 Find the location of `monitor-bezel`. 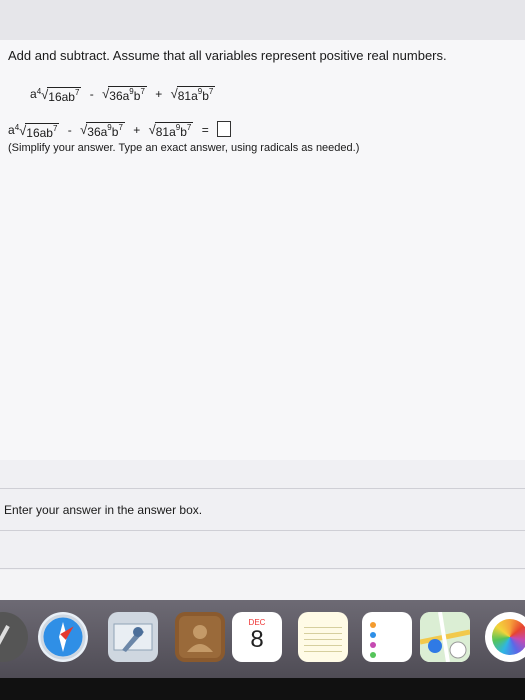

monitor-bezel is located at coordinates (262, 689).